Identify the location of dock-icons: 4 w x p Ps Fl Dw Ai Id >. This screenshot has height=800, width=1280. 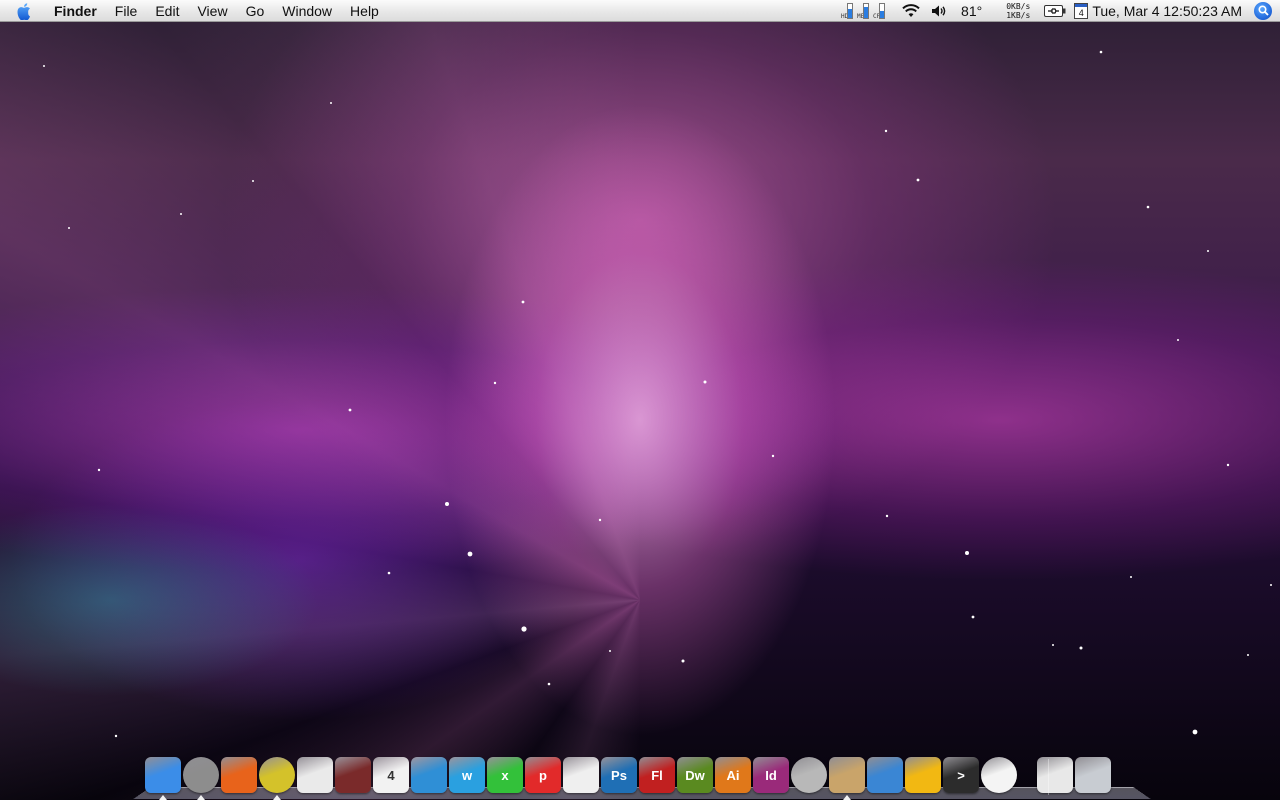
(642, 775).